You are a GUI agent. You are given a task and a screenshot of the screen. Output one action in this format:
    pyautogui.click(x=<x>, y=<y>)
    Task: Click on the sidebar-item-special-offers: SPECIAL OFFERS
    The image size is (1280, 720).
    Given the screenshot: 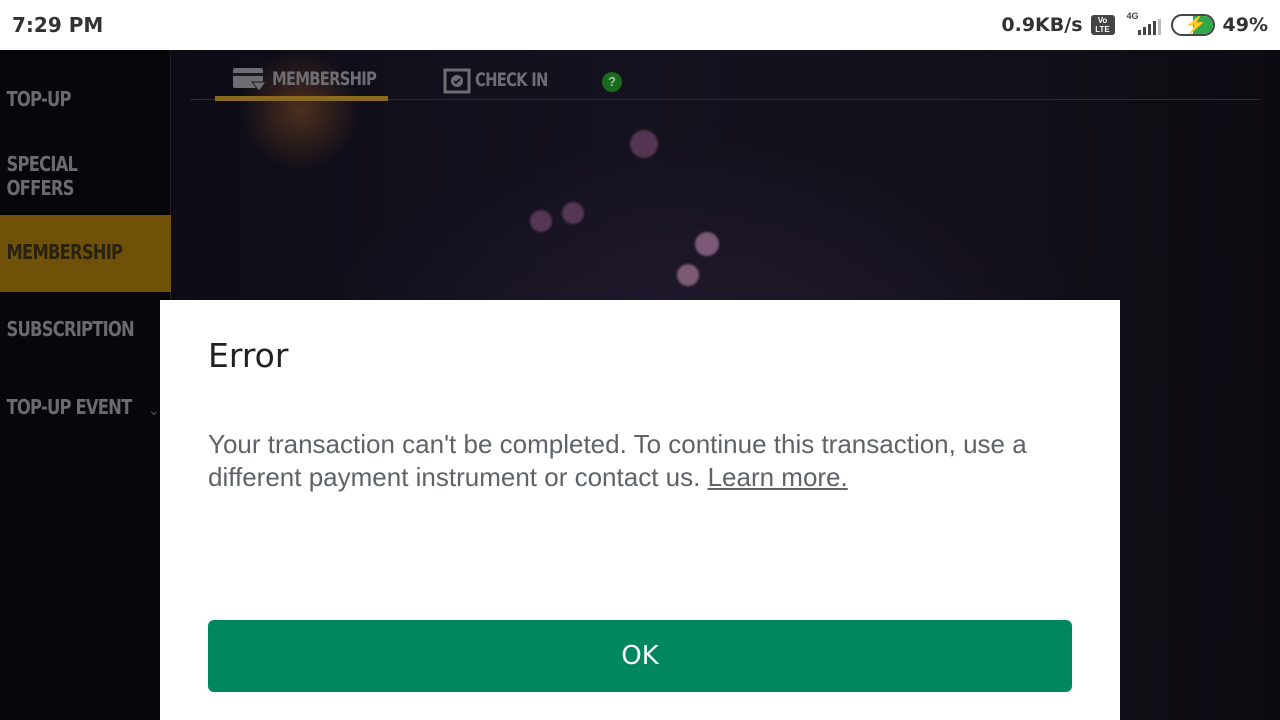 What is the action you would take?
    pyautogui.click(x=49, y=176)
    